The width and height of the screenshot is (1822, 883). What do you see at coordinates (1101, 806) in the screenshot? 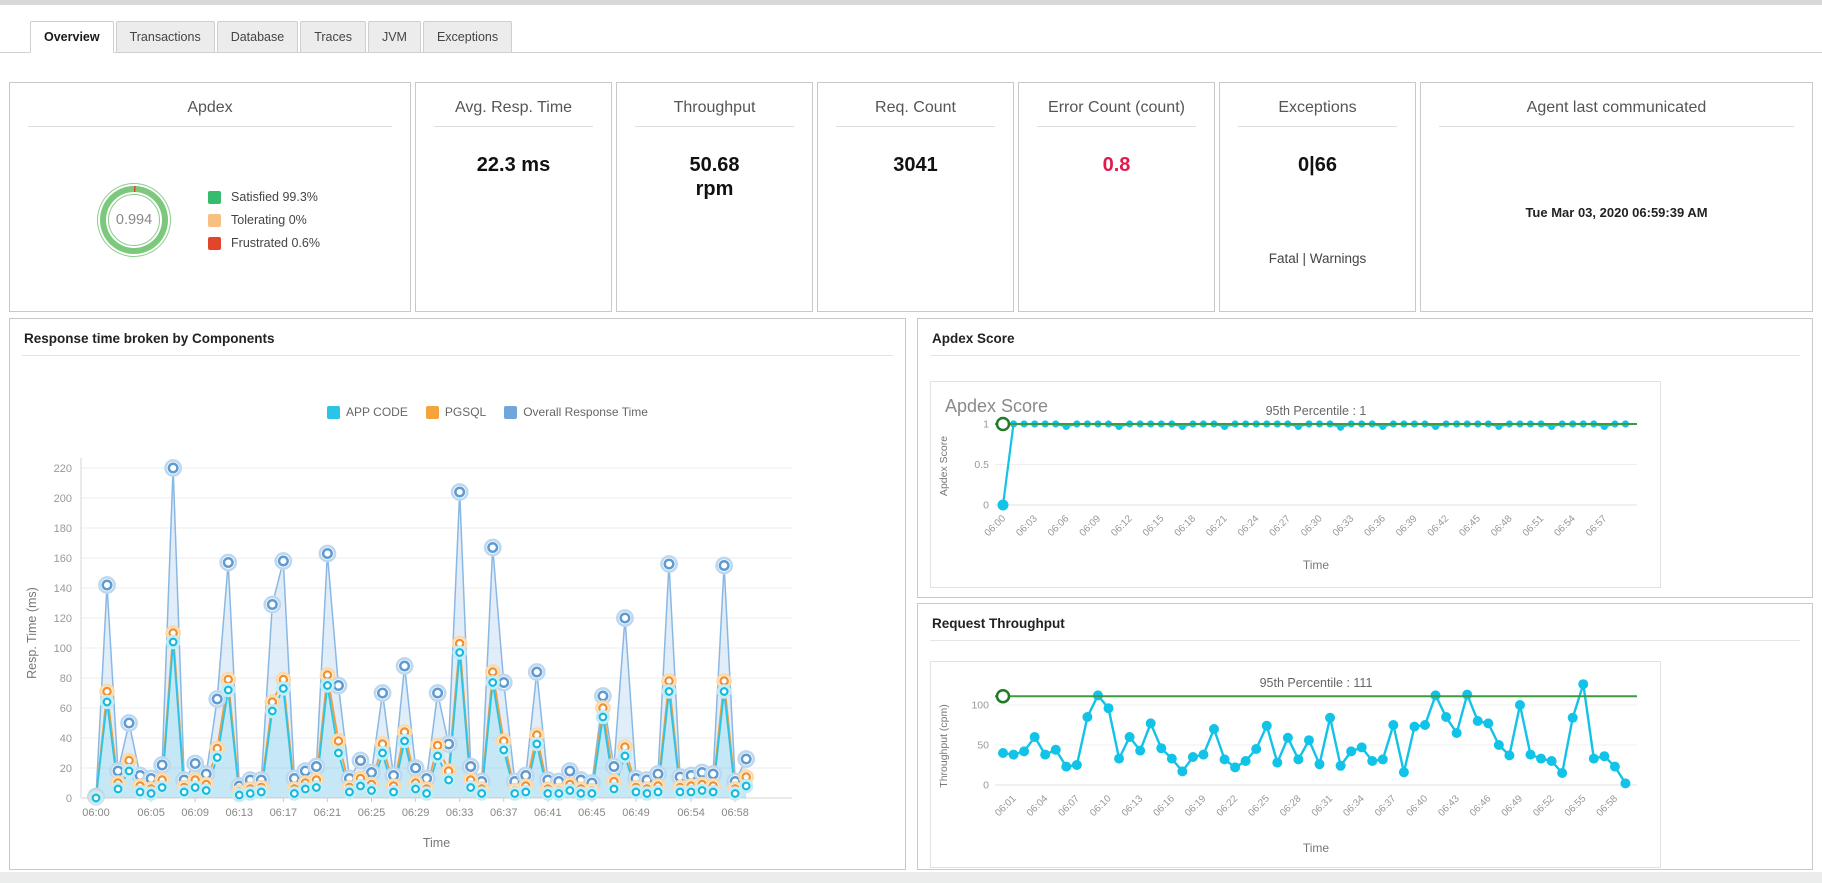
I see `x-tick-label: 06:10` at bounding box center [1101, 806].